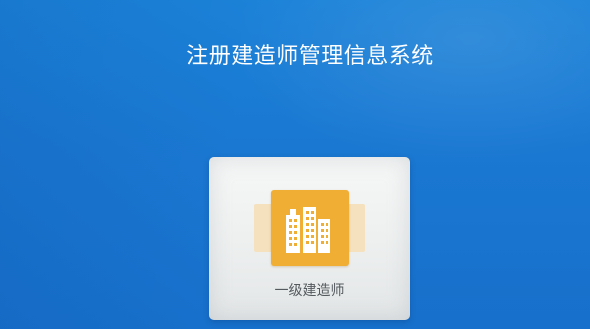 This screenshot has height=329, width=590. I want to click on icon-tile, so click(310, 228).